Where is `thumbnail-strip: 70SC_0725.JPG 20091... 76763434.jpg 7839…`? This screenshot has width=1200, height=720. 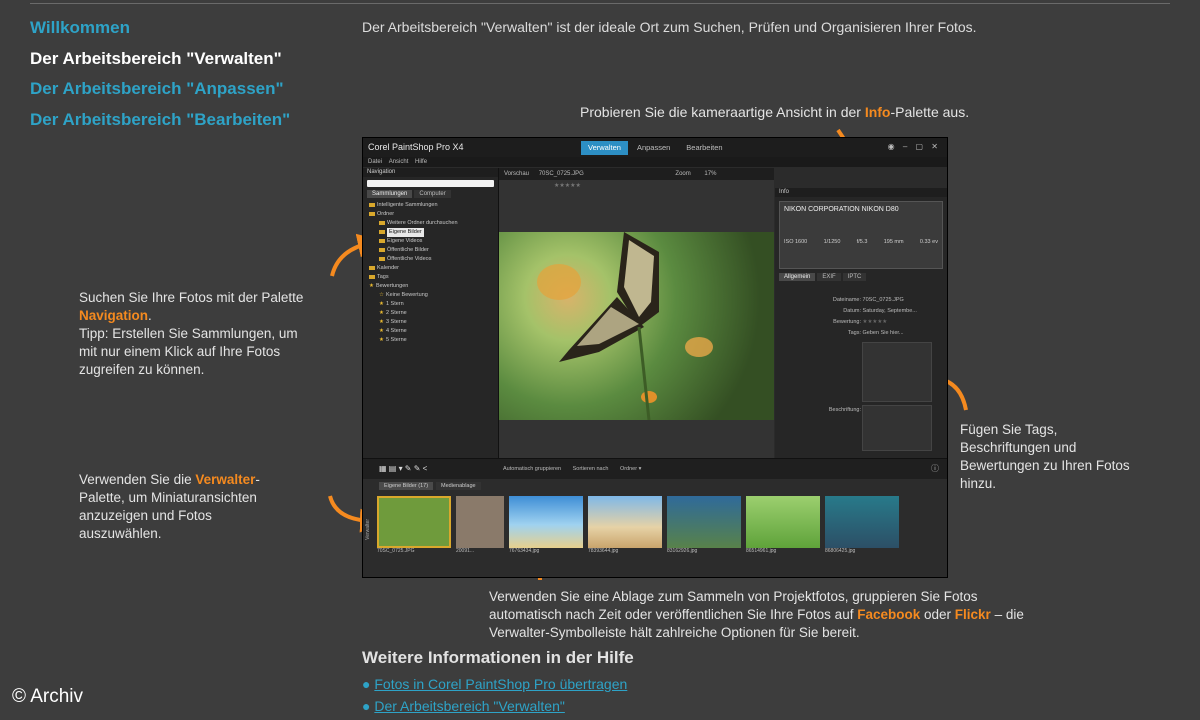
thumbnail-strip: 70SC_0725.JPG 20091... 76763434.jpg 7839… is located at coordinates (640, 525).